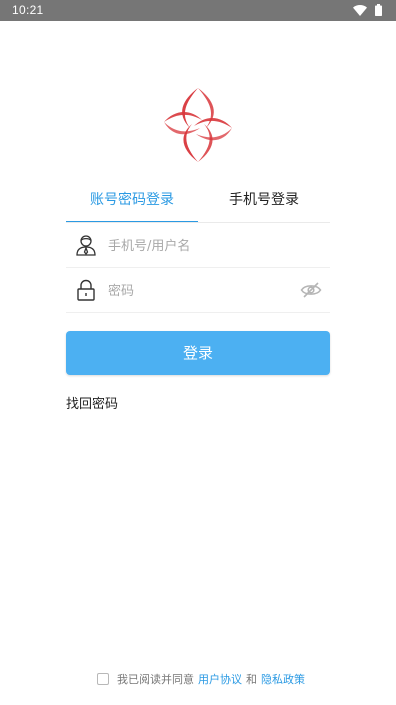  I want to click on status-bar: 10:21, so click(198, 10).